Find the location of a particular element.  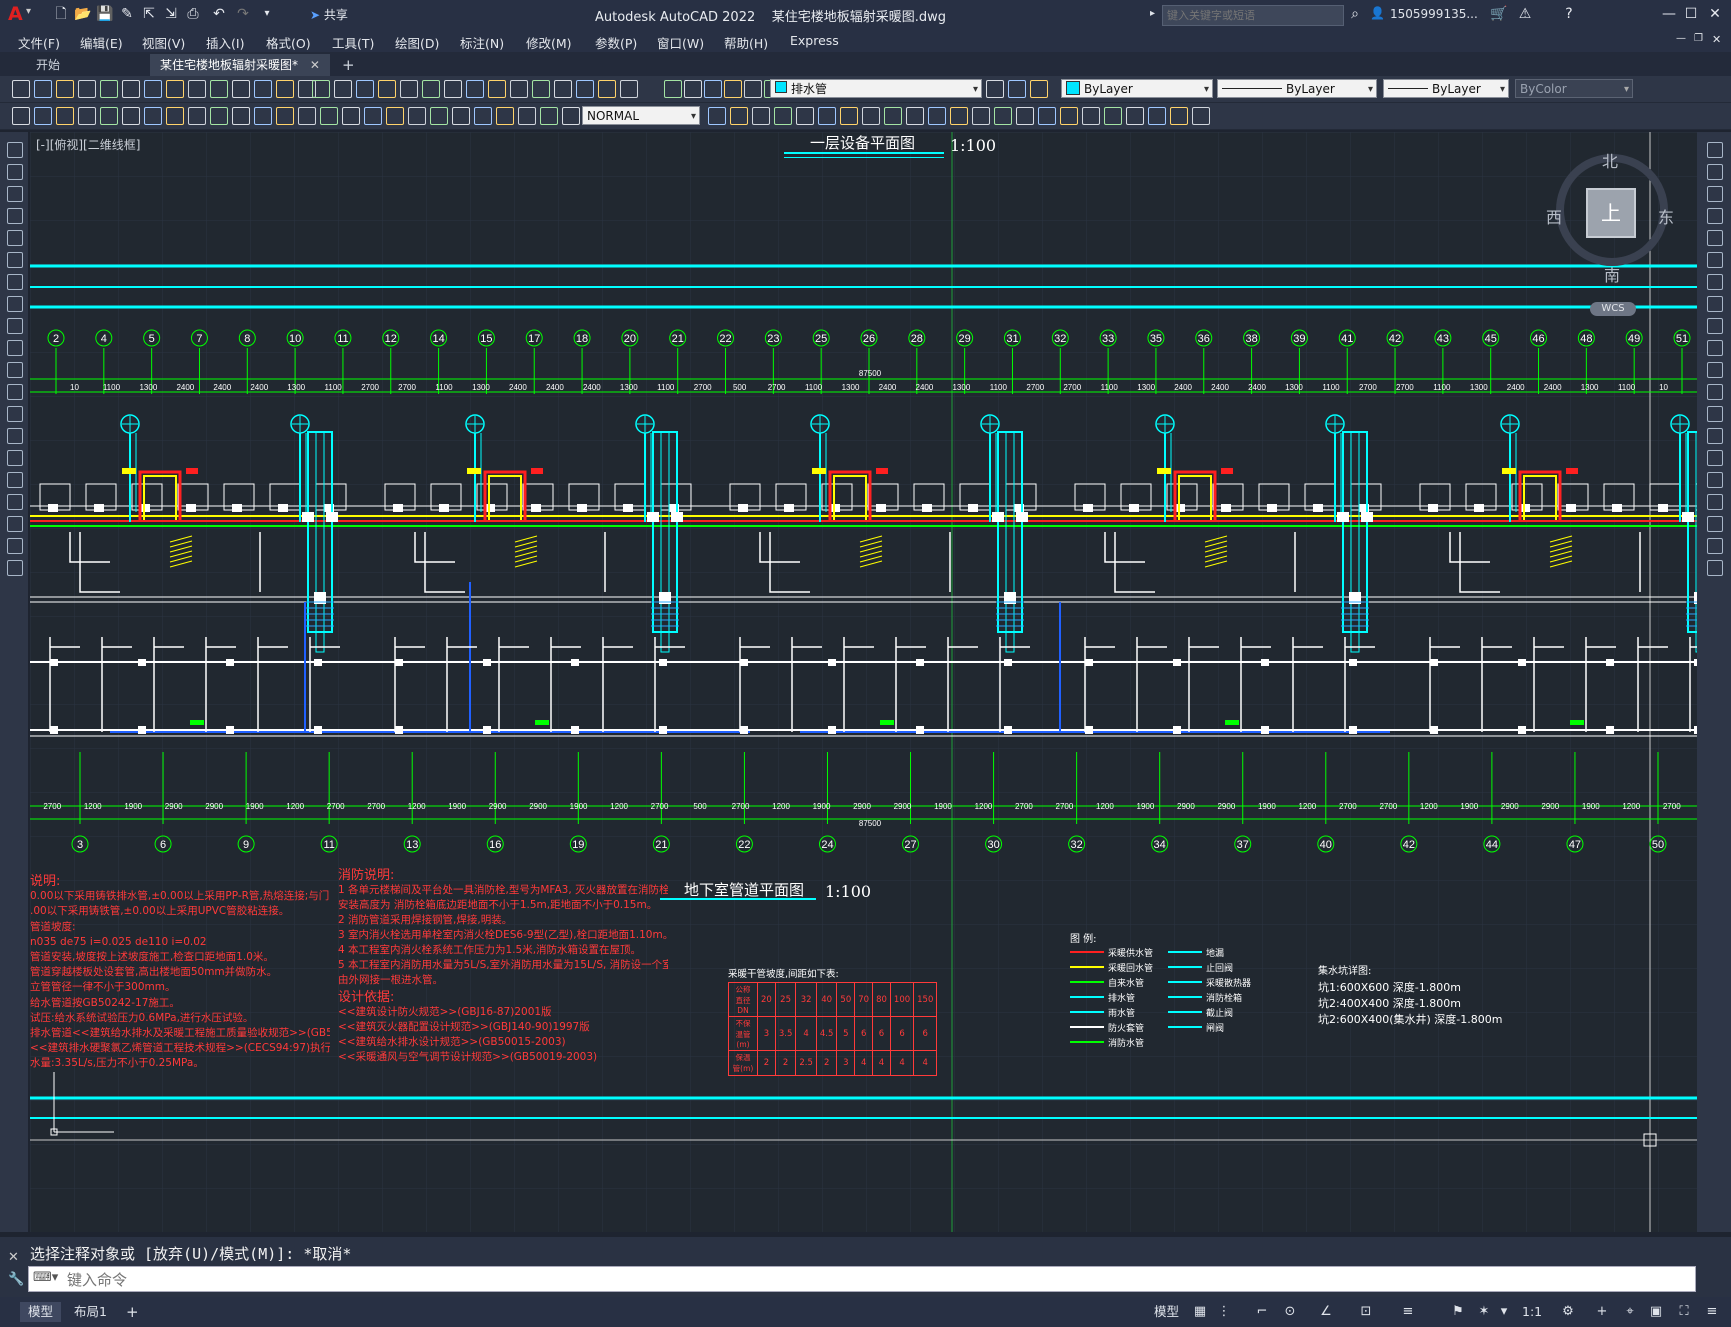

new-tab-icon: + is located at coordinates (348, 65).